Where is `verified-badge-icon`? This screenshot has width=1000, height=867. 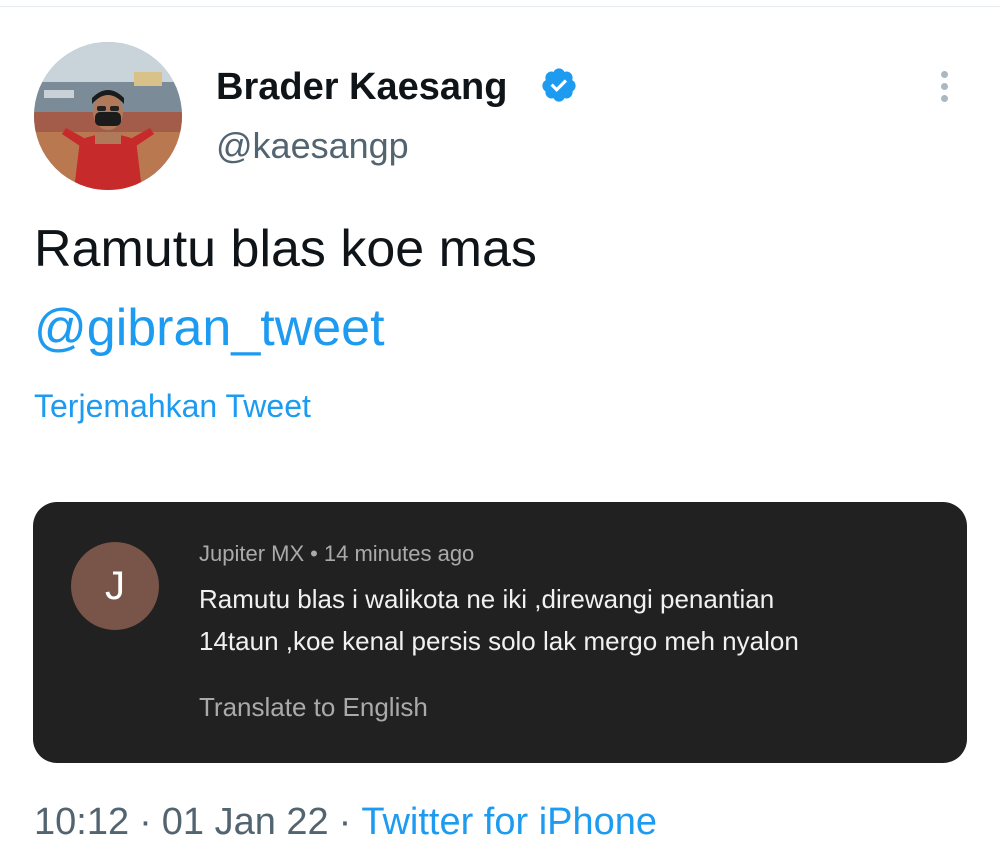
verified-badge-icon is located at coordinates (559, 85).